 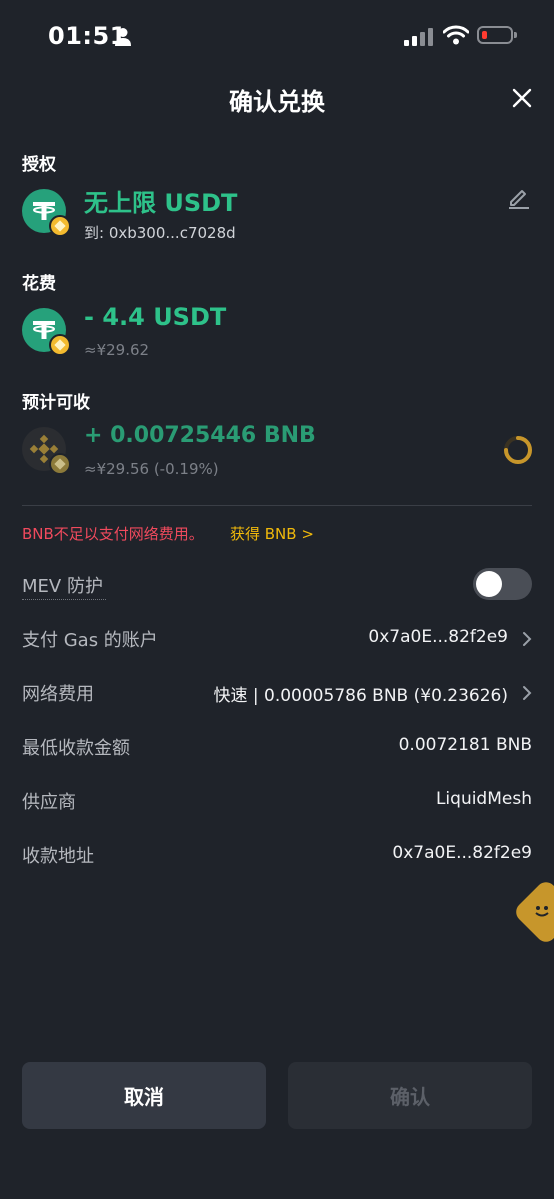 I want to click on authorize-to-address: 到: 0xb300...c7028d, so click(x=160, y=233).